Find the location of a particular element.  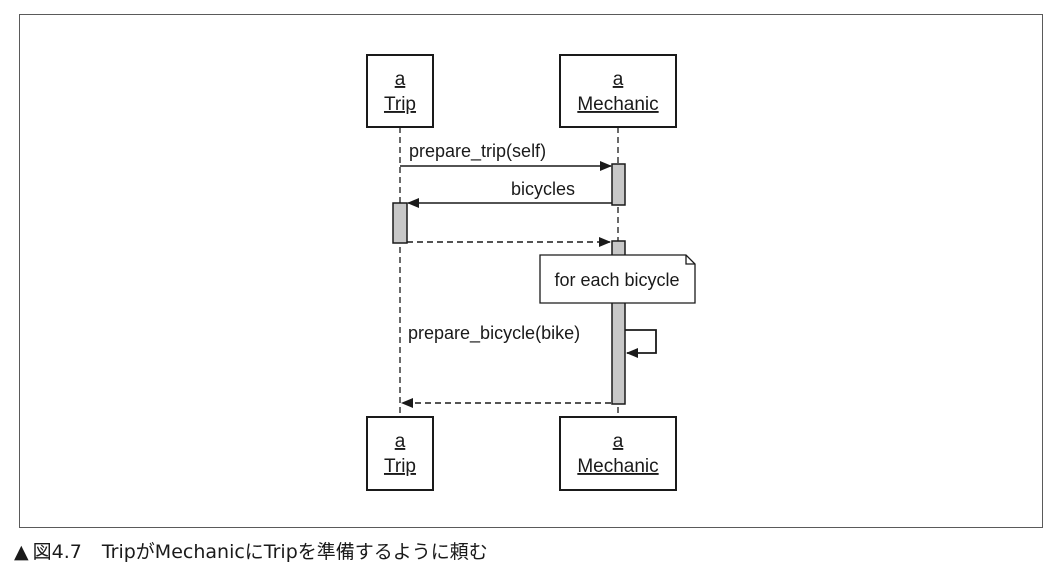

mechanic-object-top-line1: a is located at coordinates (618, 79).